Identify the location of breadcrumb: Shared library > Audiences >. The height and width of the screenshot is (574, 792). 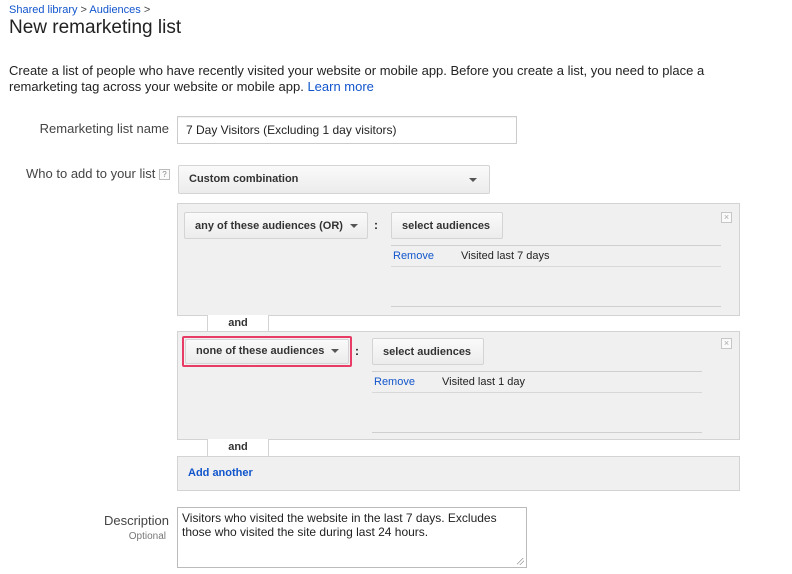
(79, 10).